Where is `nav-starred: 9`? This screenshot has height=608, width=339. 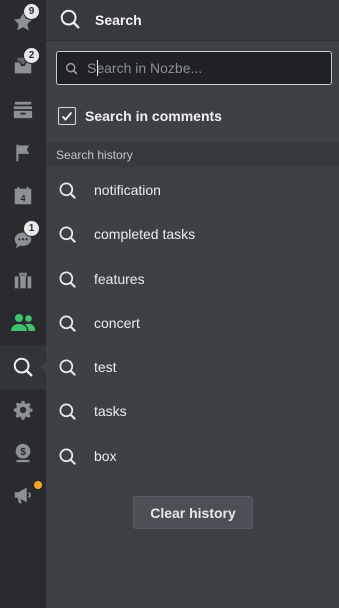 nav-starred: 9 is located at coordinates (23, 22).